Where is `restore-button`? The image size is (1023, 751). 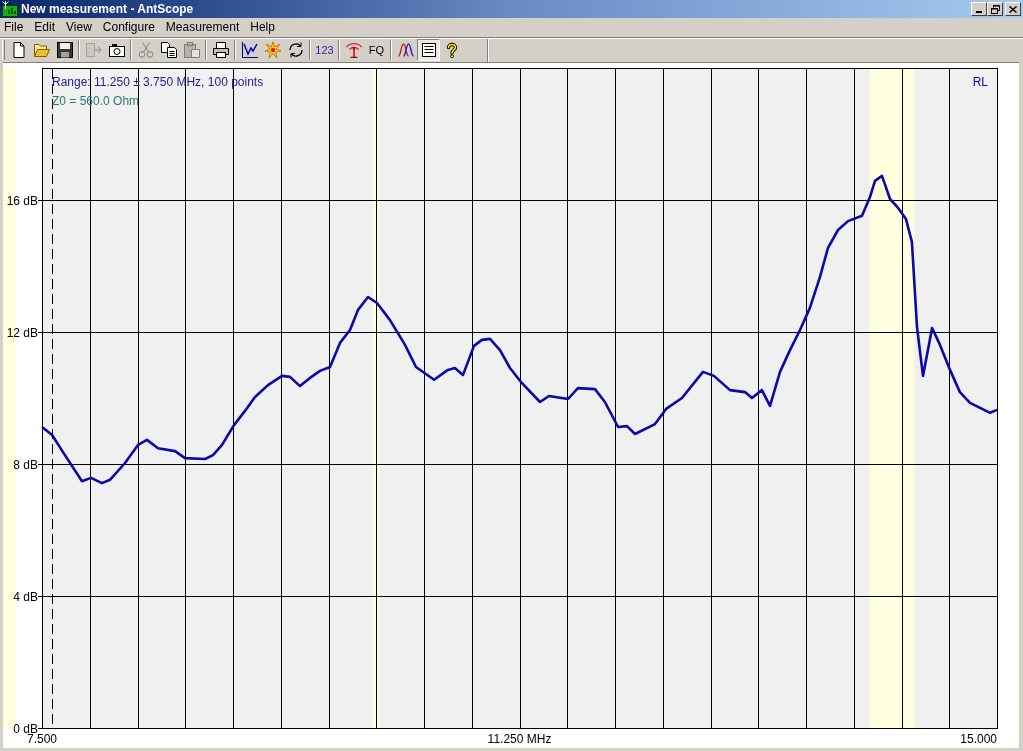 restore-button is located at coordinates (995, 9).